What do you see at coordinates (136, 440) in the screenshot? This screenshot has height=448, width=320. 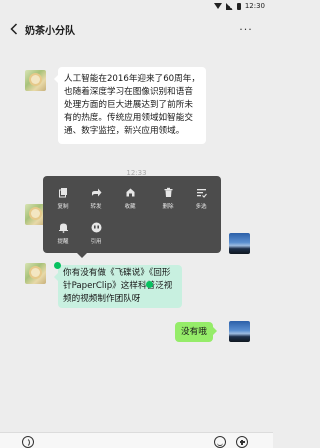 I see `input-bar` at bounding box center [136, 440].